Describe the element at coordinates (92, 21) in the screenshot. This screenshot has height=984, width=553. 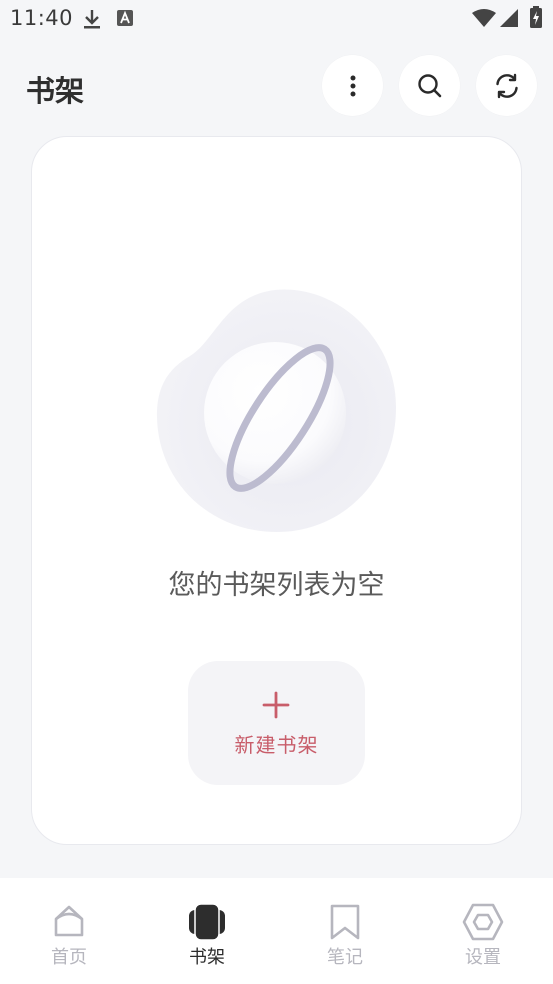
I see `download-icon` at that location.